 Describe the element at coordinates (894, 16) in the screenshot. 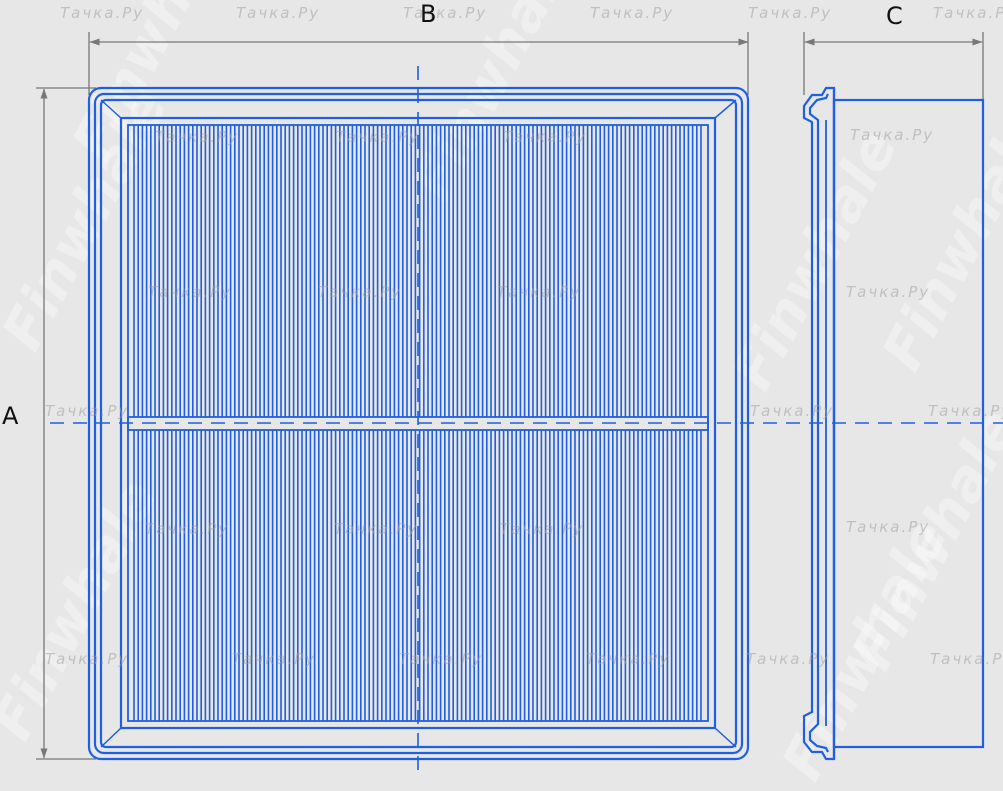

I see `dimension-label-c: C` at that location.